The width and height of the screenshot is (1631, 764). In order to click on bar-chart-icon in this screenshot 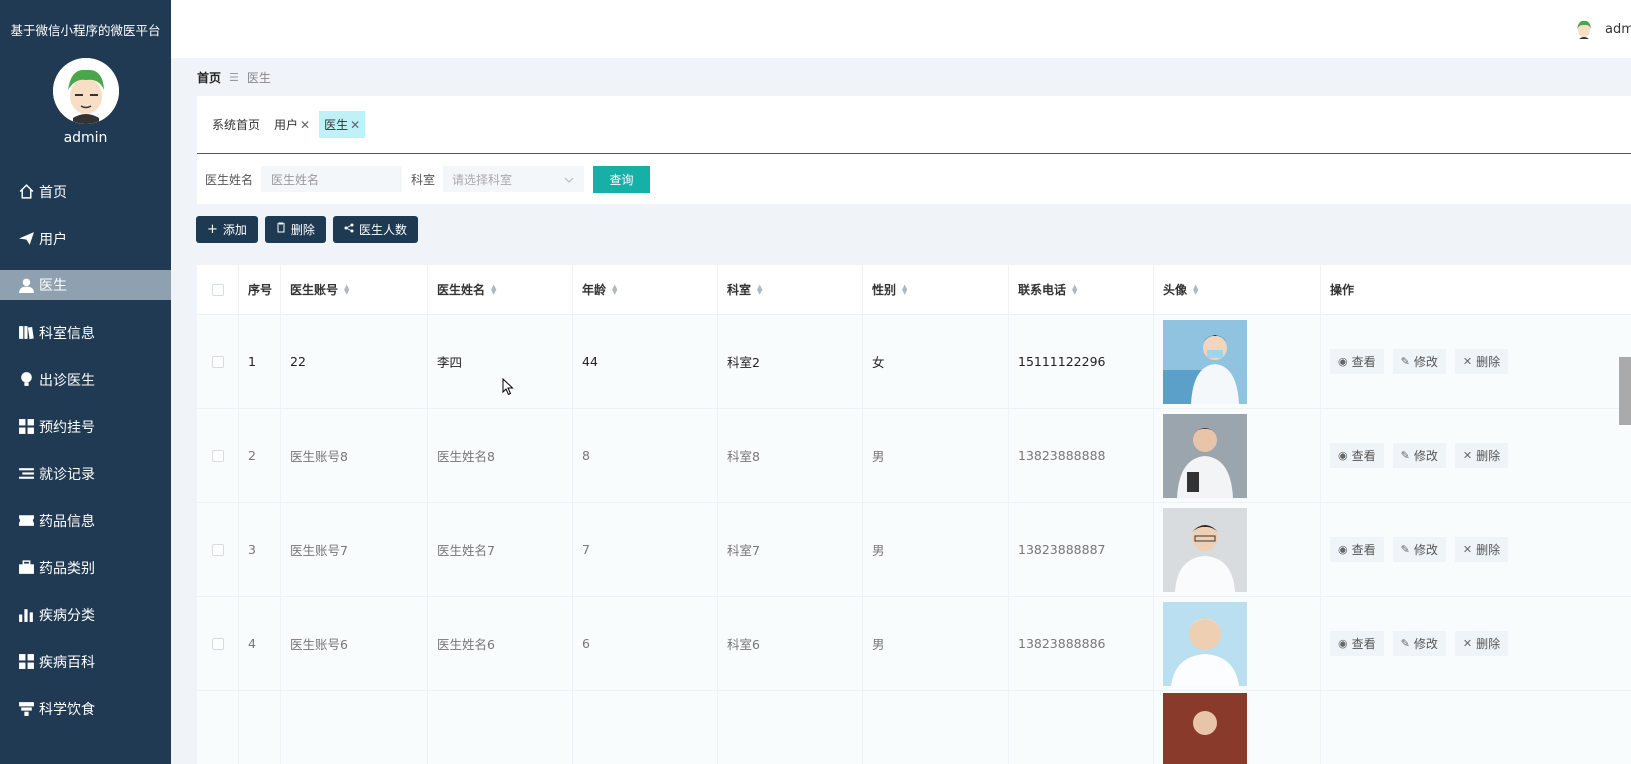, I will do `click(26, 615)`.